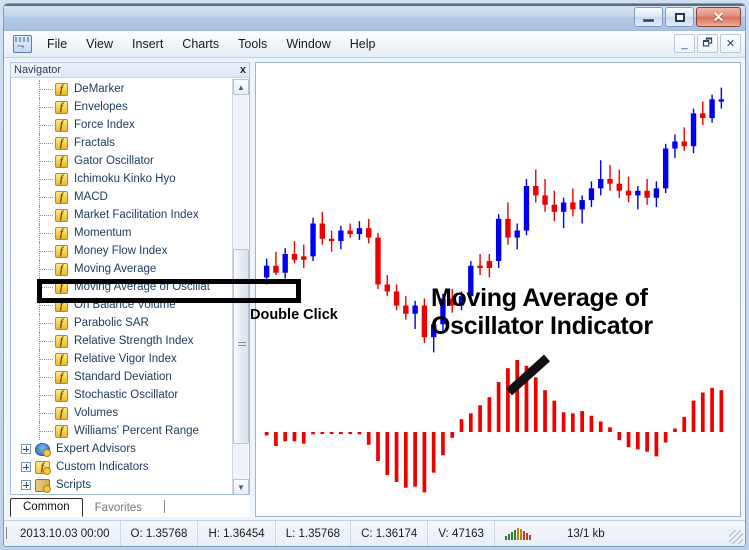 The image size is (749, 550). What do you see at coordinates (121, 449) in the screenshot?
I see `tree-folder: Expert Advisors` at bounding box center [121, 449].